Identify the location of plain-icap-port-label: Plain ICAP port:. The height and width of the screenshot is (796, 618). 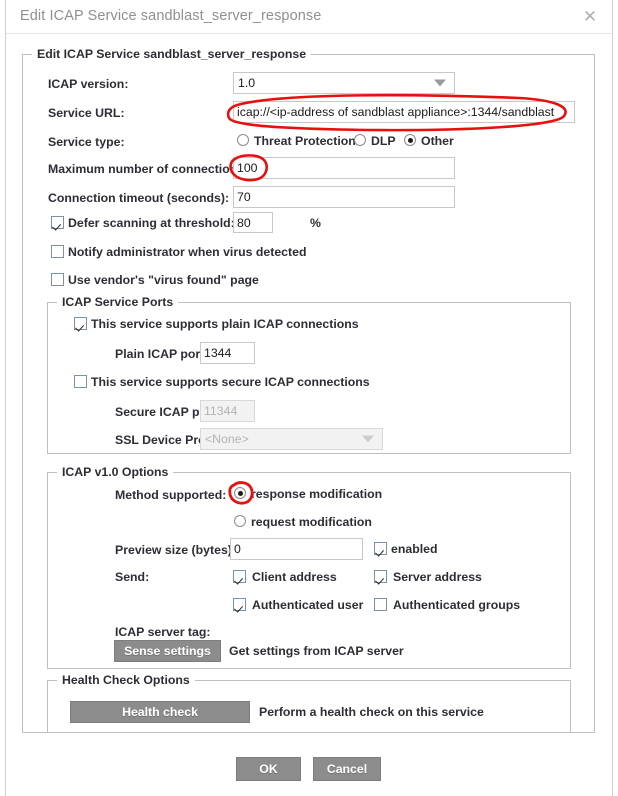
(162, 354).